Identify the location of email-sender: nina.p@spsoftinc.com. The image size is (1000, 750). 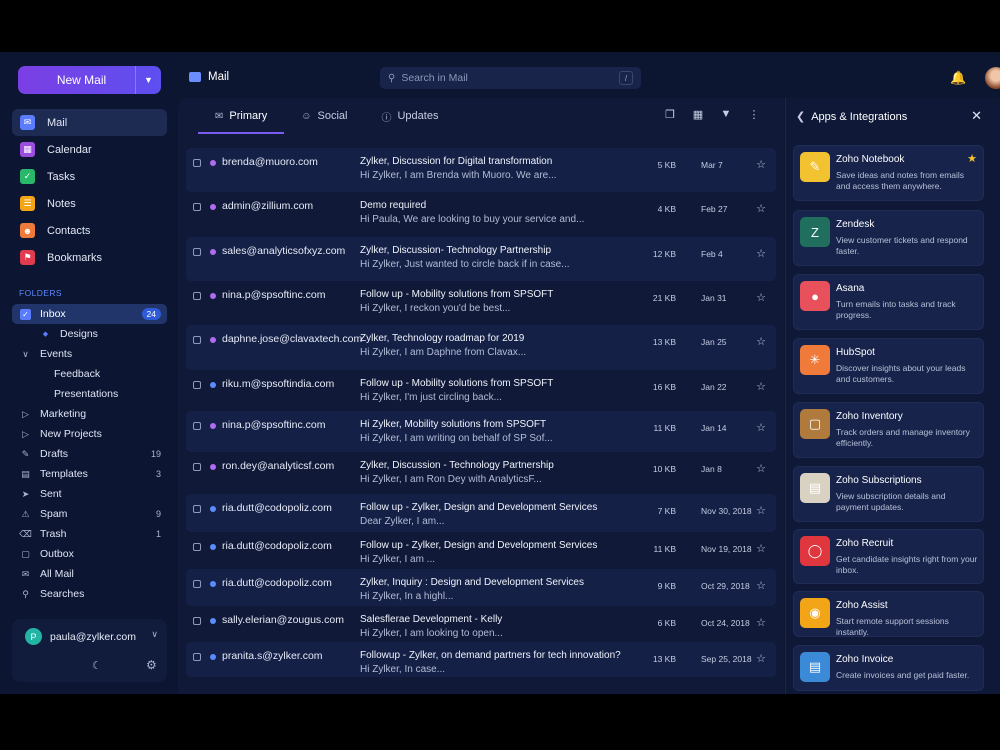
(274, 425).